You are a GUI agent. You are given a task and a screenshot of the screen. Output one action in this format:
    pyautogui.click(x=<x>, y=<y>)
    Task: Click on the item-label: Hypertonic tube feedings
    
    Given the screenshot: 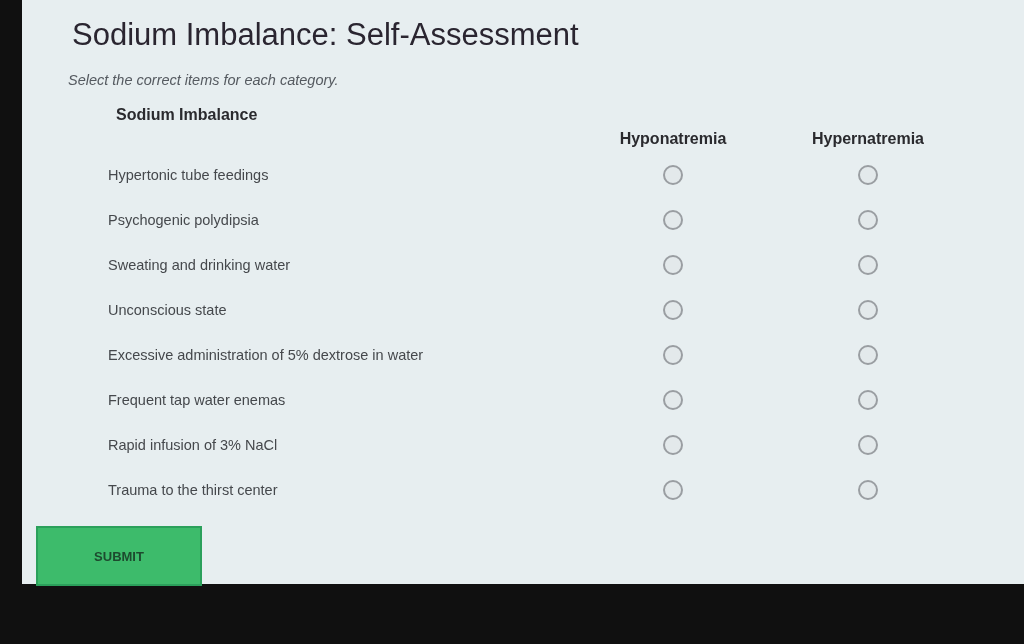 What is the action you would take?
    pyautogui.click(x=188, y=174)
    